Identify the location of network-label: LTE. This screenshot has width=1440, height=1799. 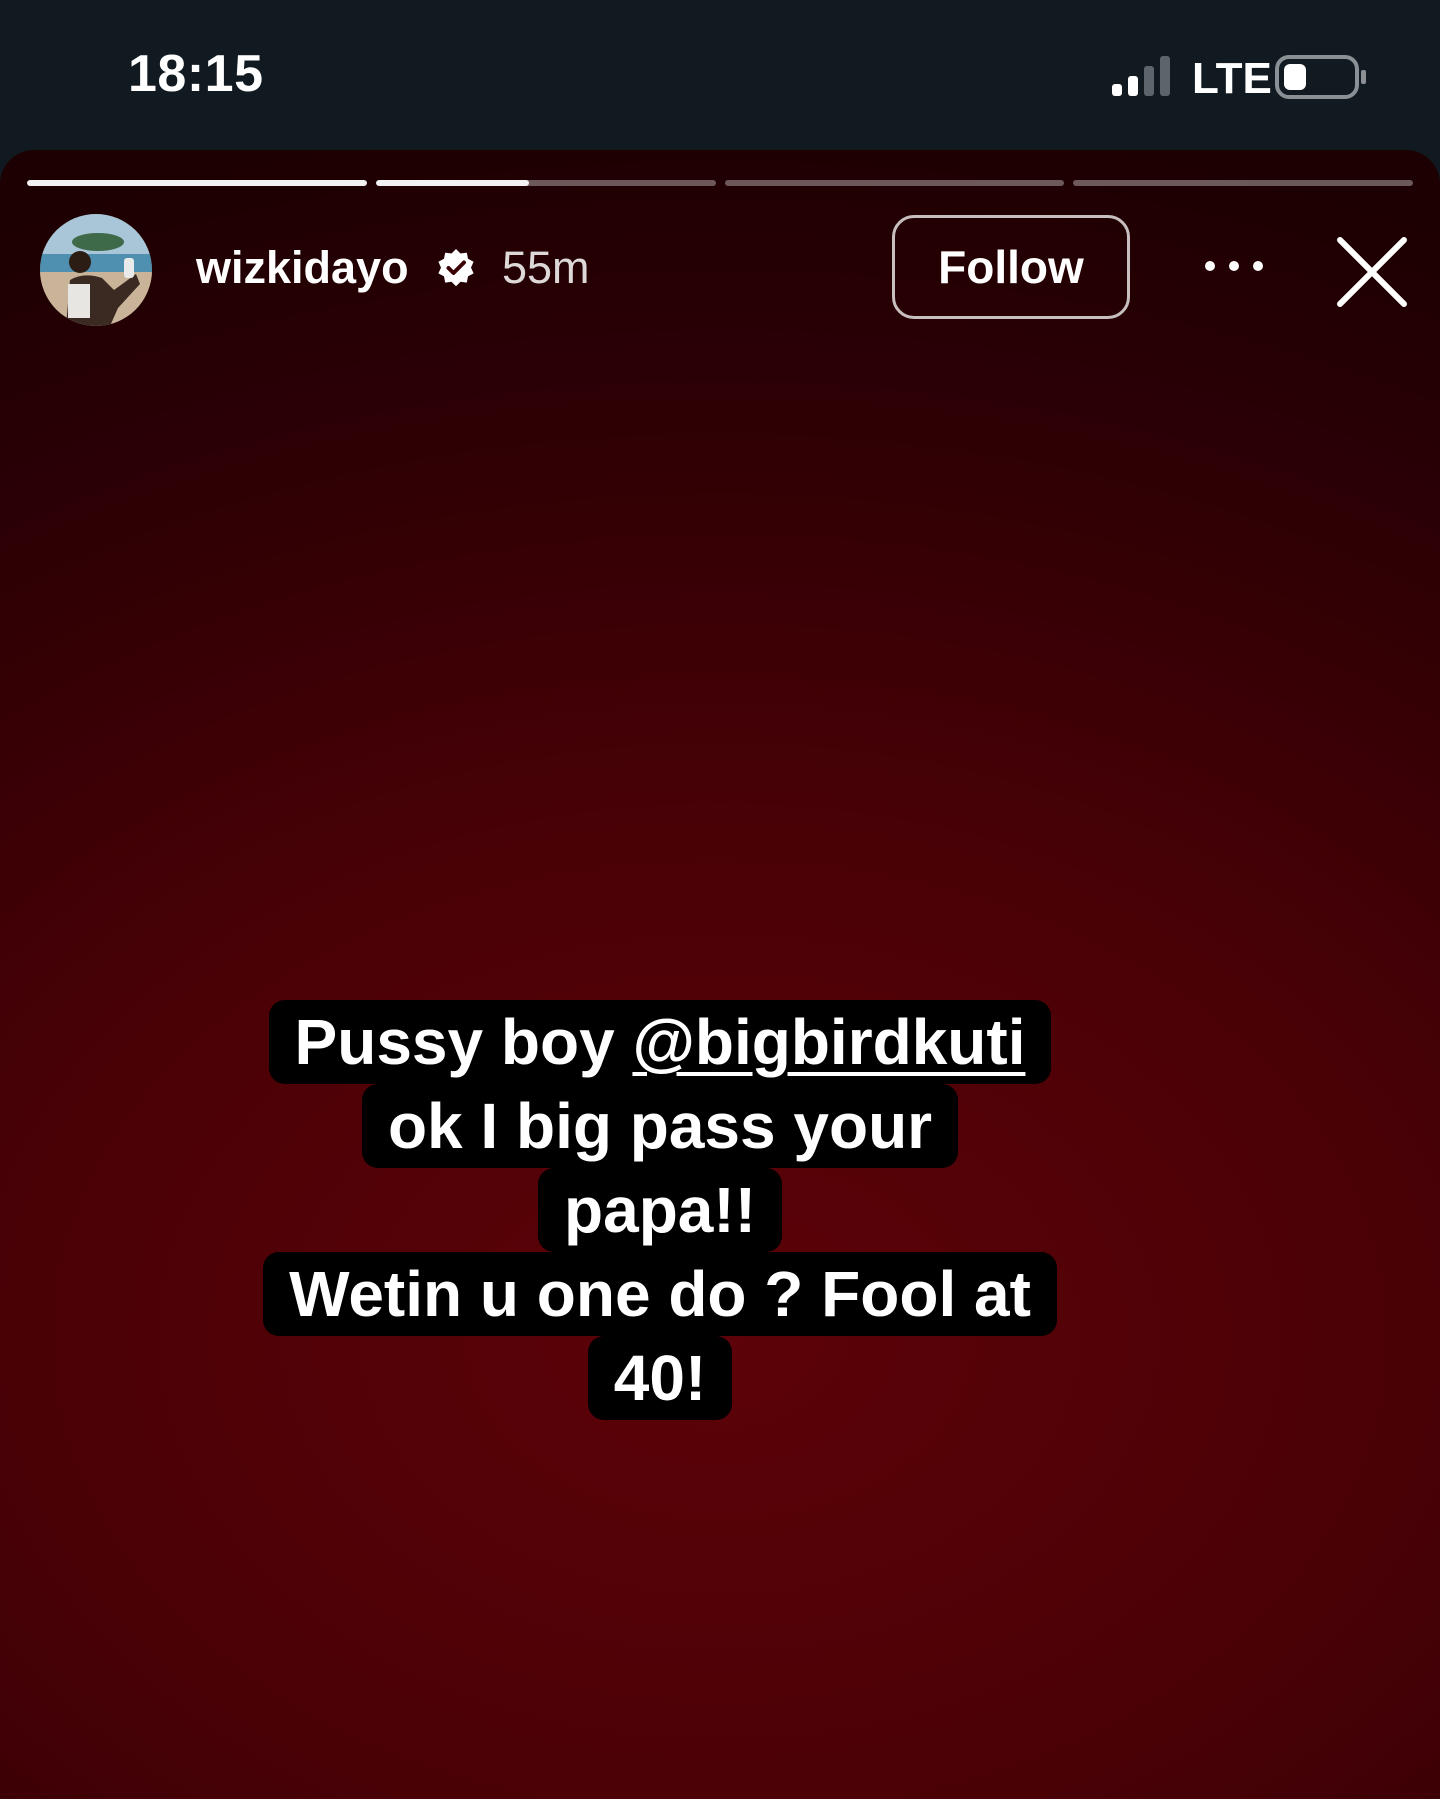
(1232, 78).